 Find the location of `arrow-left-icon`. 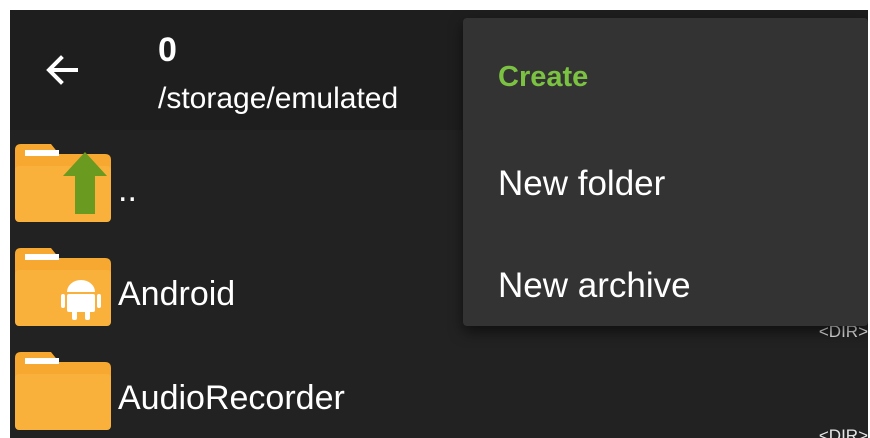

arrow-left-icon is located at coordinates (62, 70).